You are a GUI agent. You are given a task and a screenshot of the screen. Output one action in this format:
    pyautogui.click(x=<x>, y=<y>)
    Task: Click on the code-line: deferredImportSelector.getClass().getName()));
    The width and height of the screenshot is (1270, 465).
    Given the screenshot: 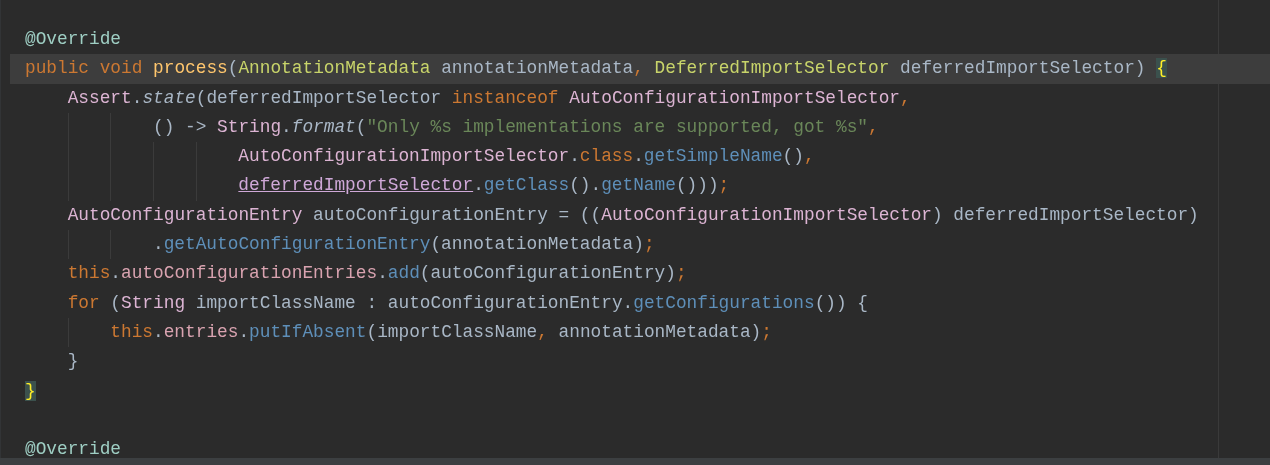 What is the action you would take?
    pyautogui.click(x=484, y=186)
    